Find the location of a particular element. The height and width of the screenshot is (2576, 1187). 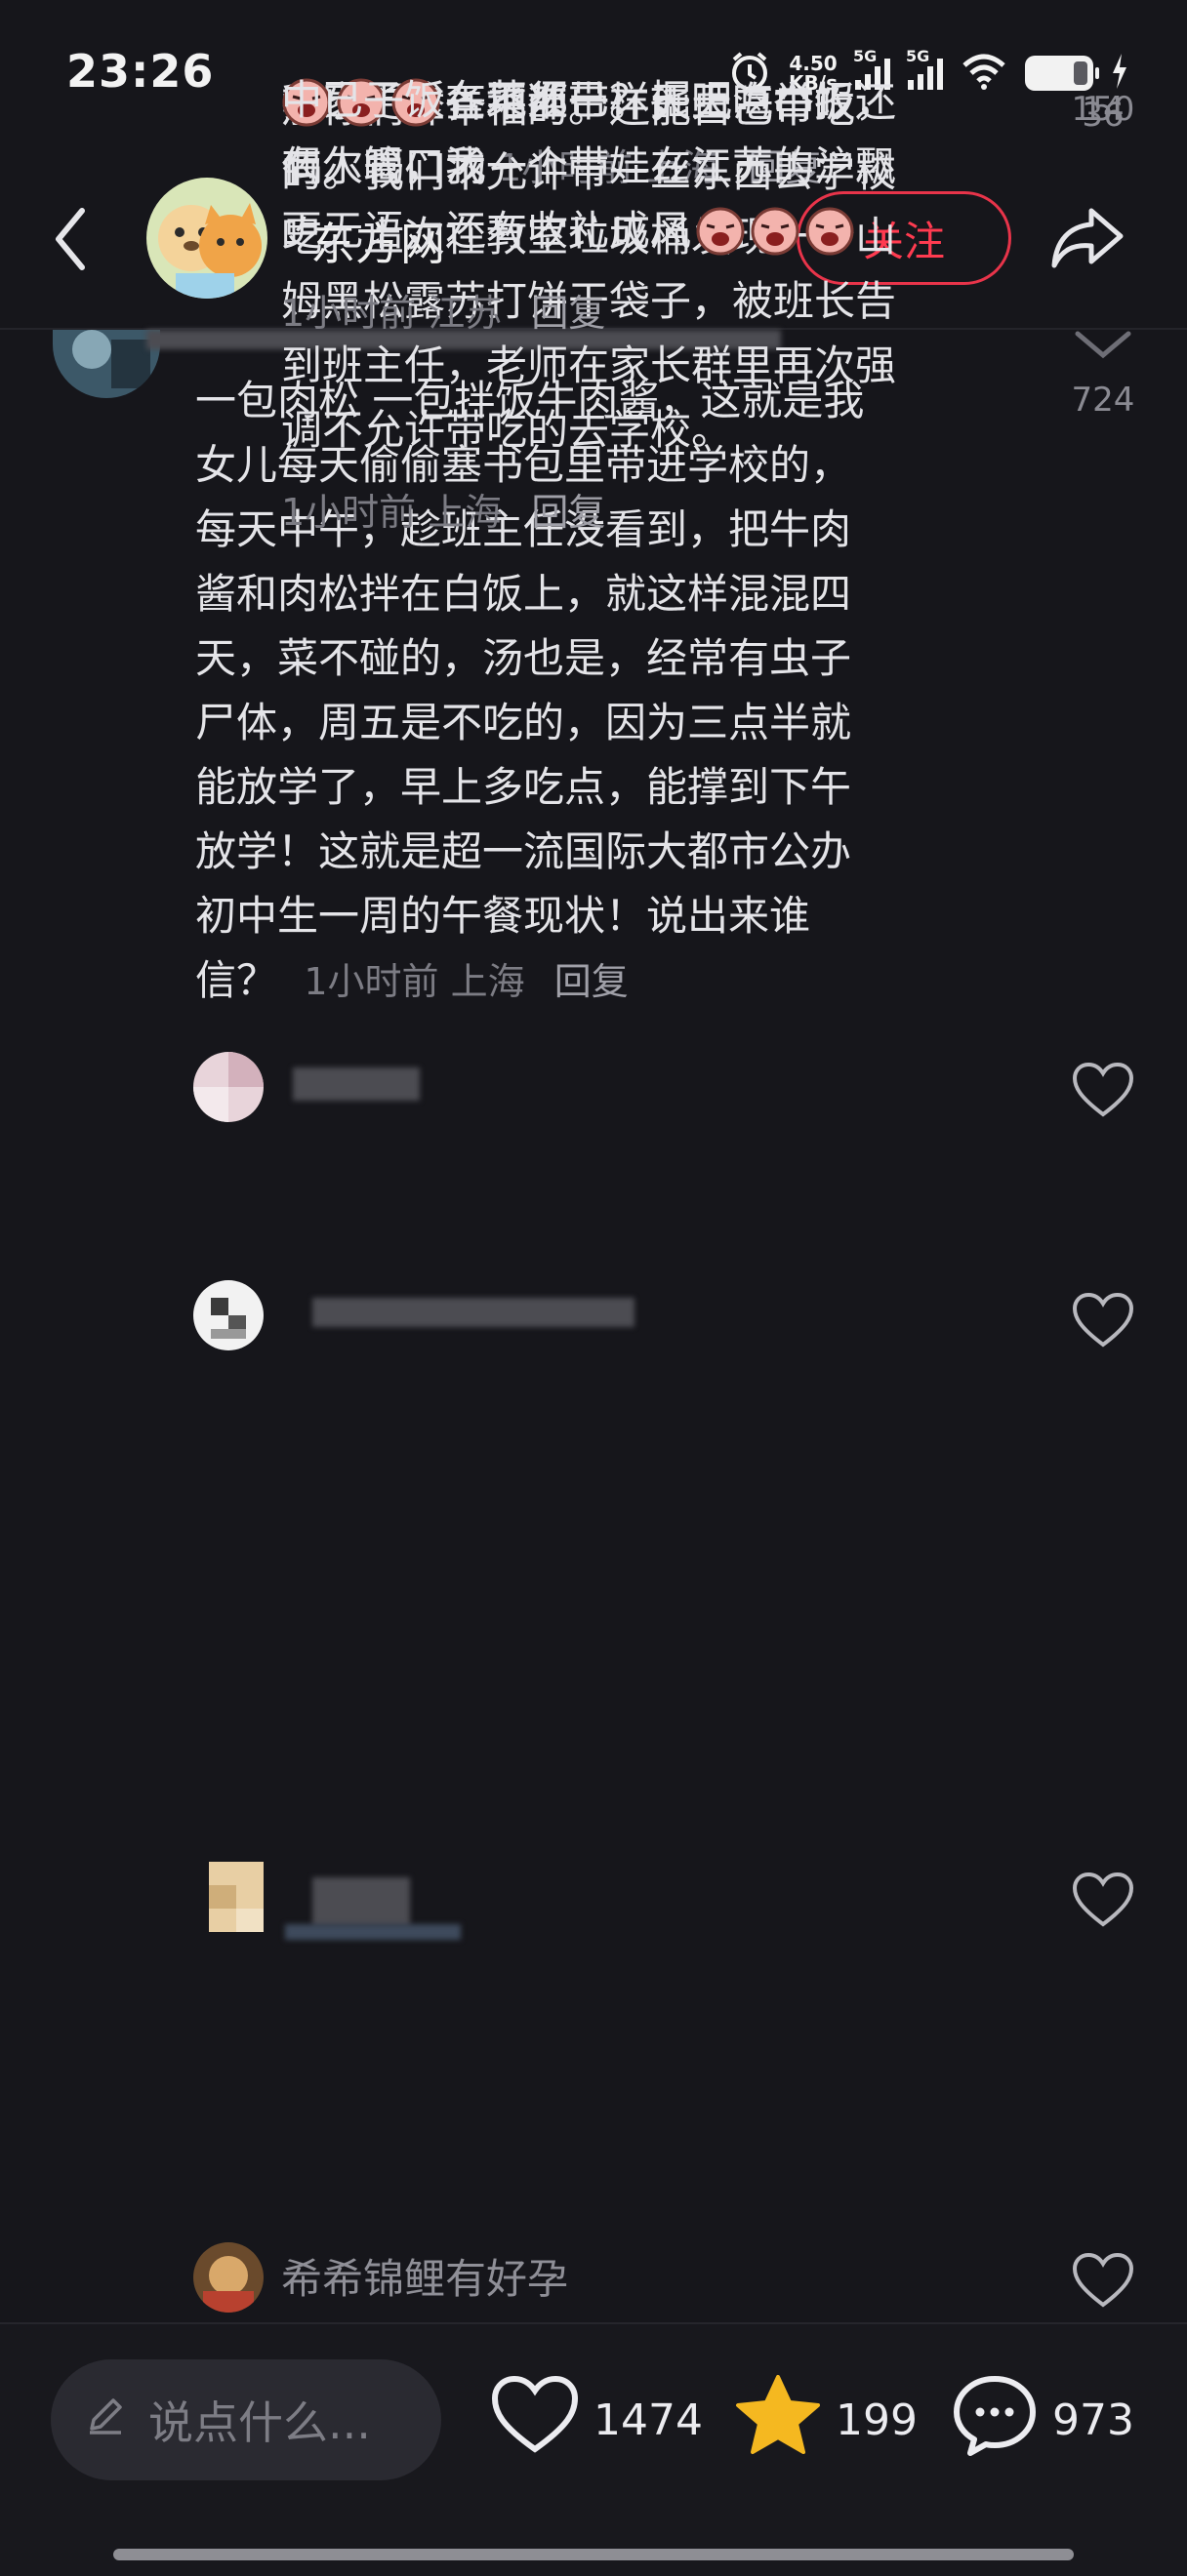

like-total: 1474 is located at coordinates (648, 2420).